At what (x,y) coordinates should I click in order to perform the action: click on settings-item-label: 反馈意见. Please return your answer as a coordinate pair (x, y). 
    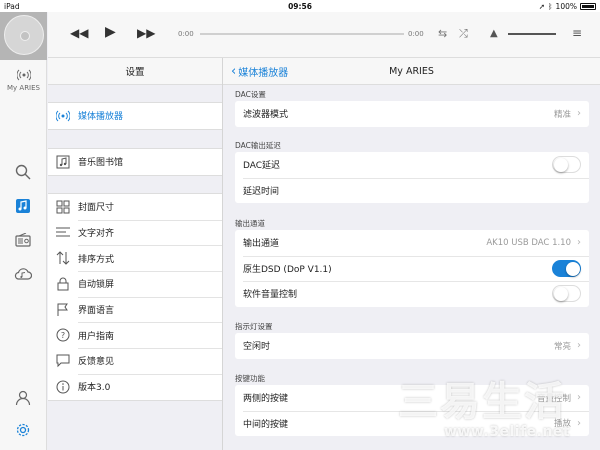
    Looking at the image, I should click on (96, 362).